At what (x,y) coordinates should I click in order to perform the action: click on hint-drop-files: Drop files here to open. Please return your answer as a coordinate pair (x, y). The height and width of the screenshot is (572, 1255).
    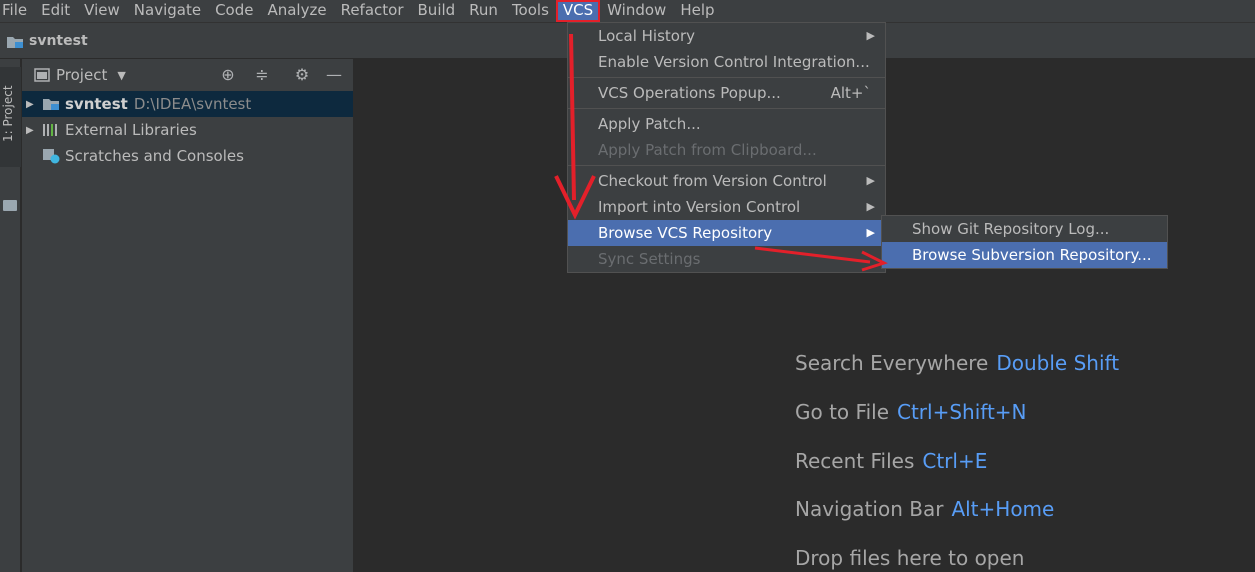
    Looking at the image, I should click on (909, 558).